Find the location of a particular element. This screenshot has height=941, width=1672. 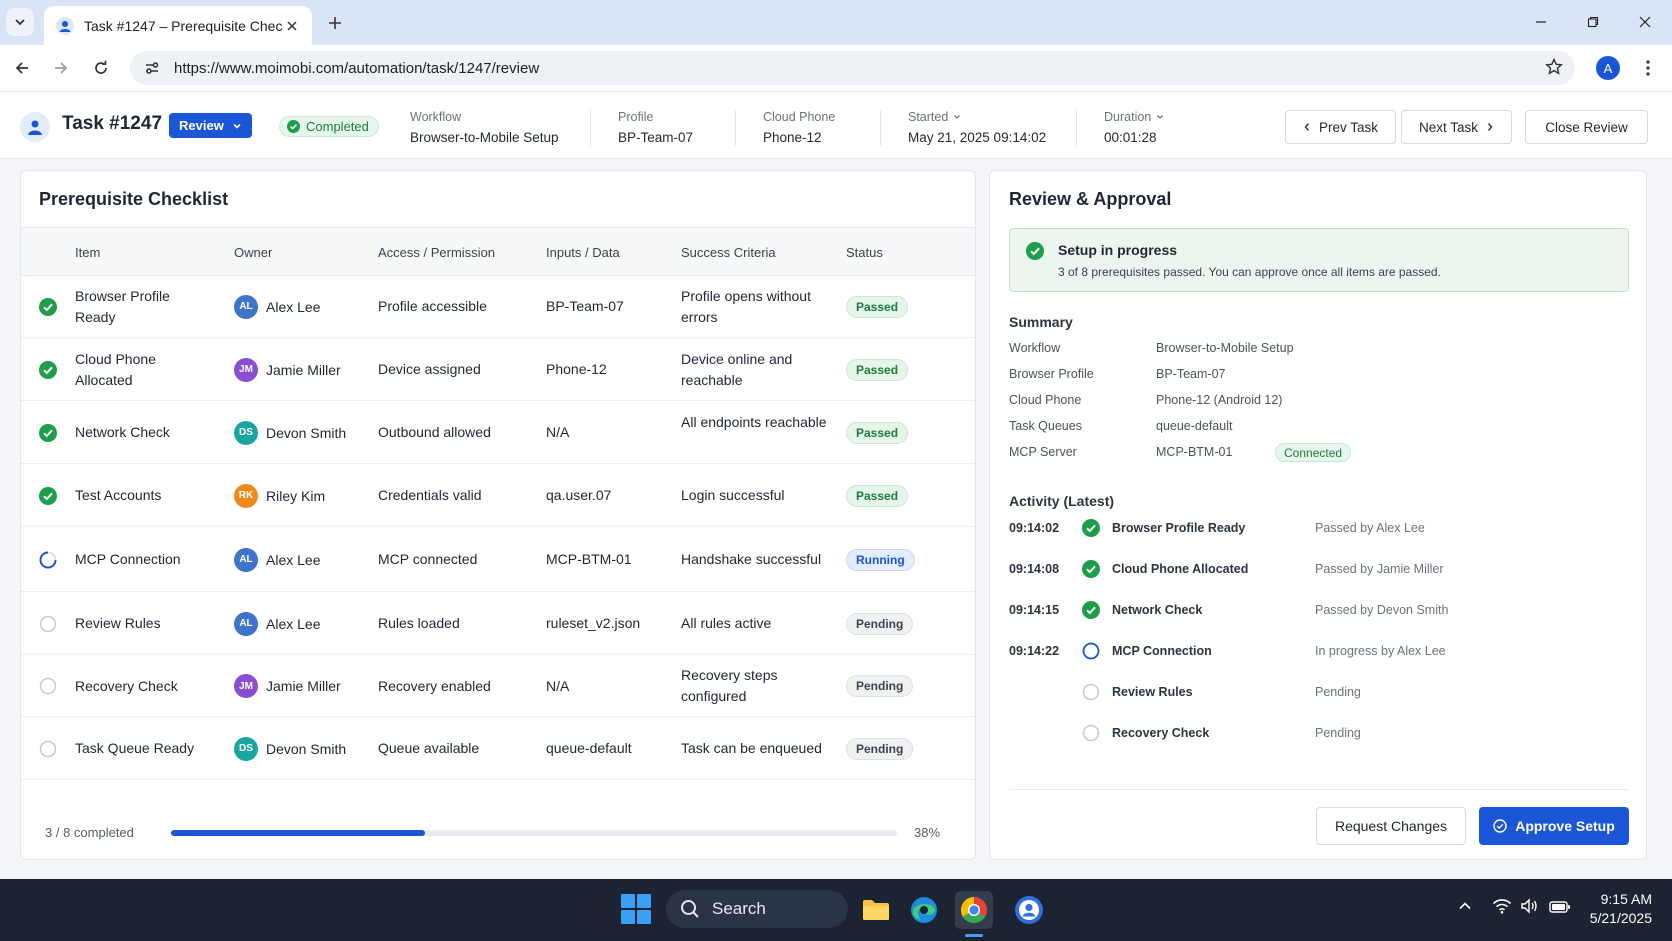

volume-icon is located at coordinates (1529, 908).